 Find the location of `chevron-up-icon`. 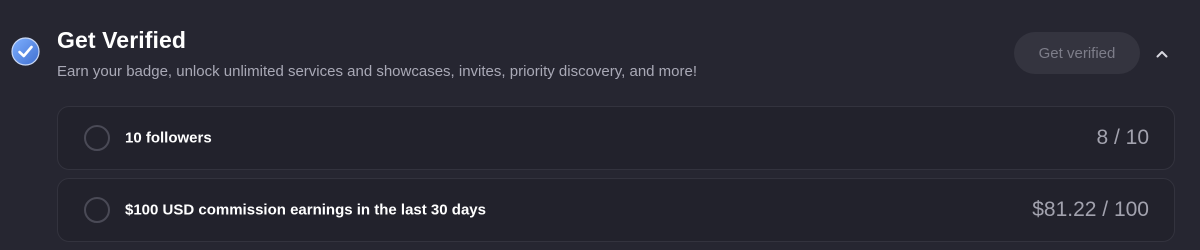

chevron-up-icon is located at coordinates (1162, 54).